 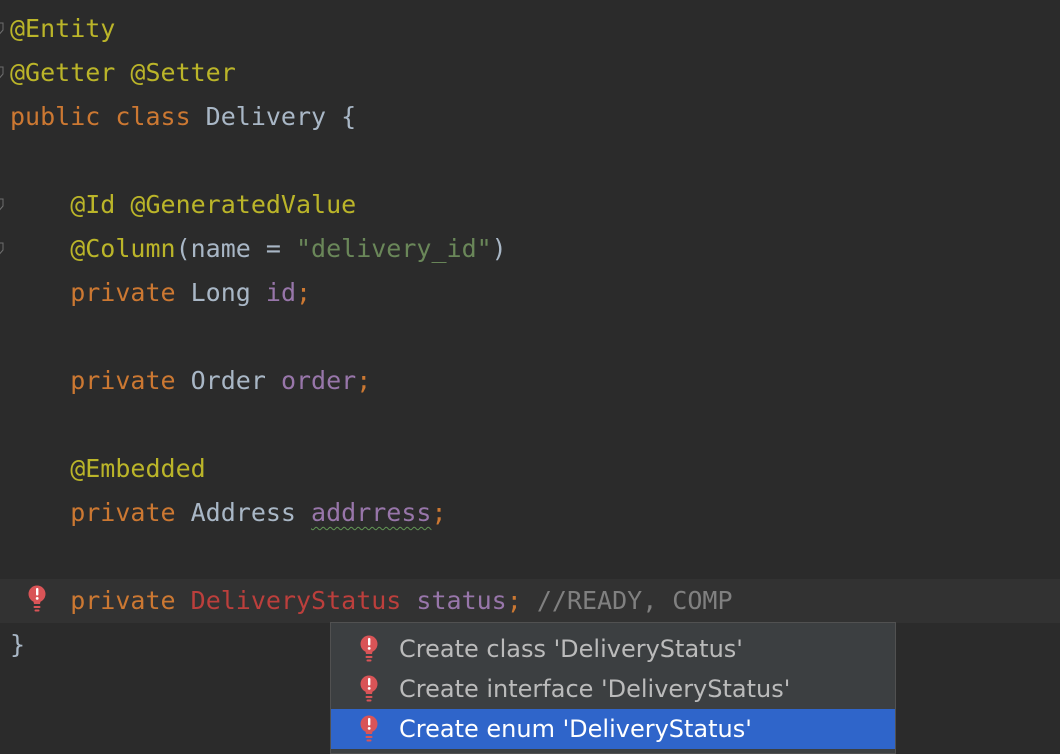 I want to click on code-token-plain: }, so click(x=18, y=644).